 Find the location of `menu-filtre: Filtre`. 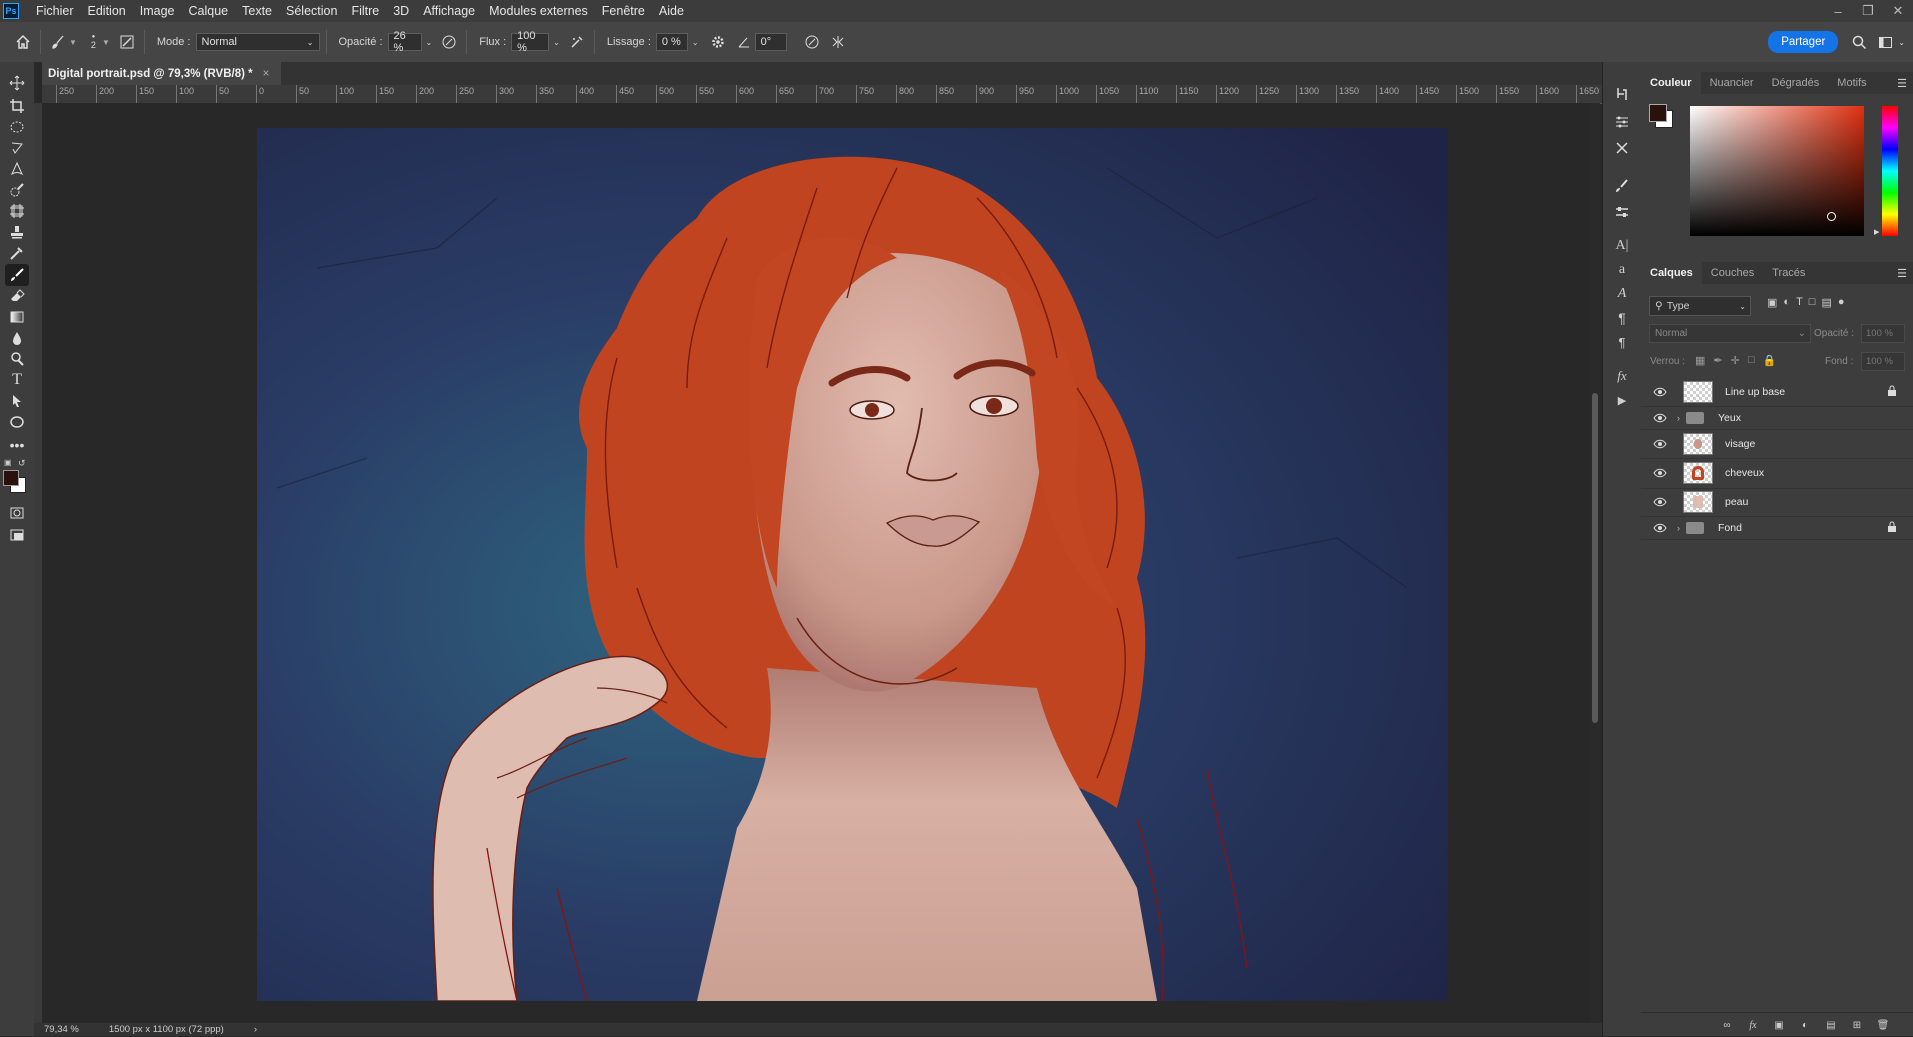

menu-filtre: Filtre is located at coordinates (365, 11).